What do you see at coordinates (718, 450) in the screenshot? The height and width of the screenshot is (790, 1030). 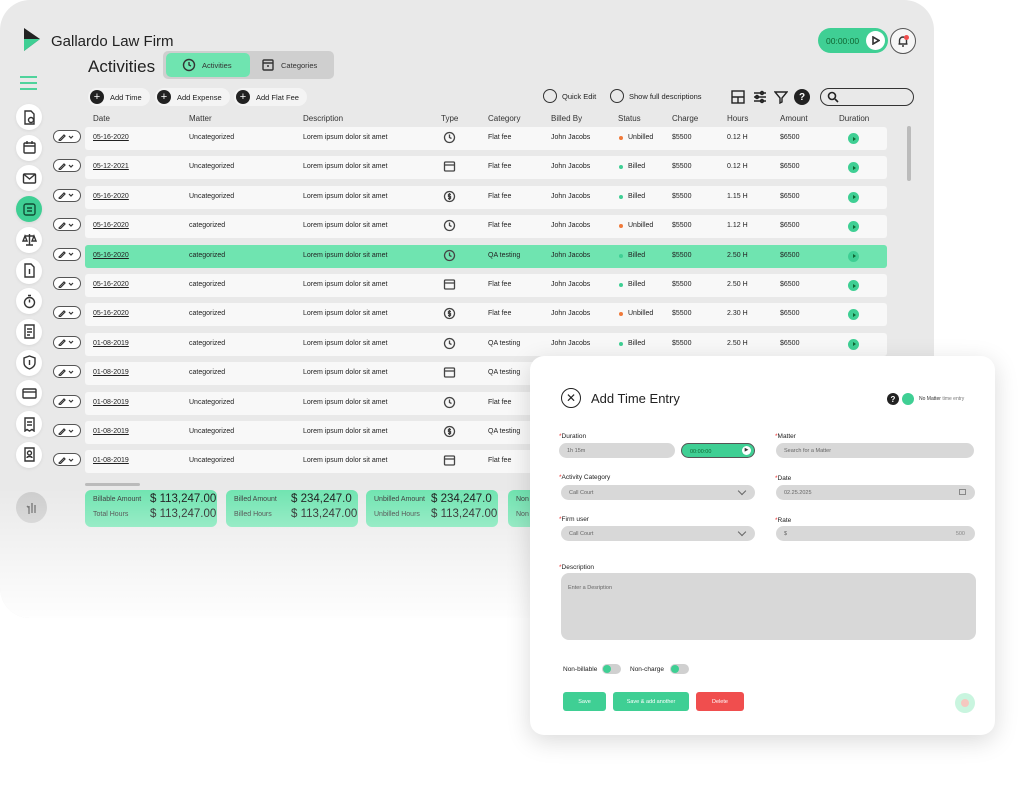 I see `duration-timer: 00:00:00 ▶` at bounding box center [718, 450].